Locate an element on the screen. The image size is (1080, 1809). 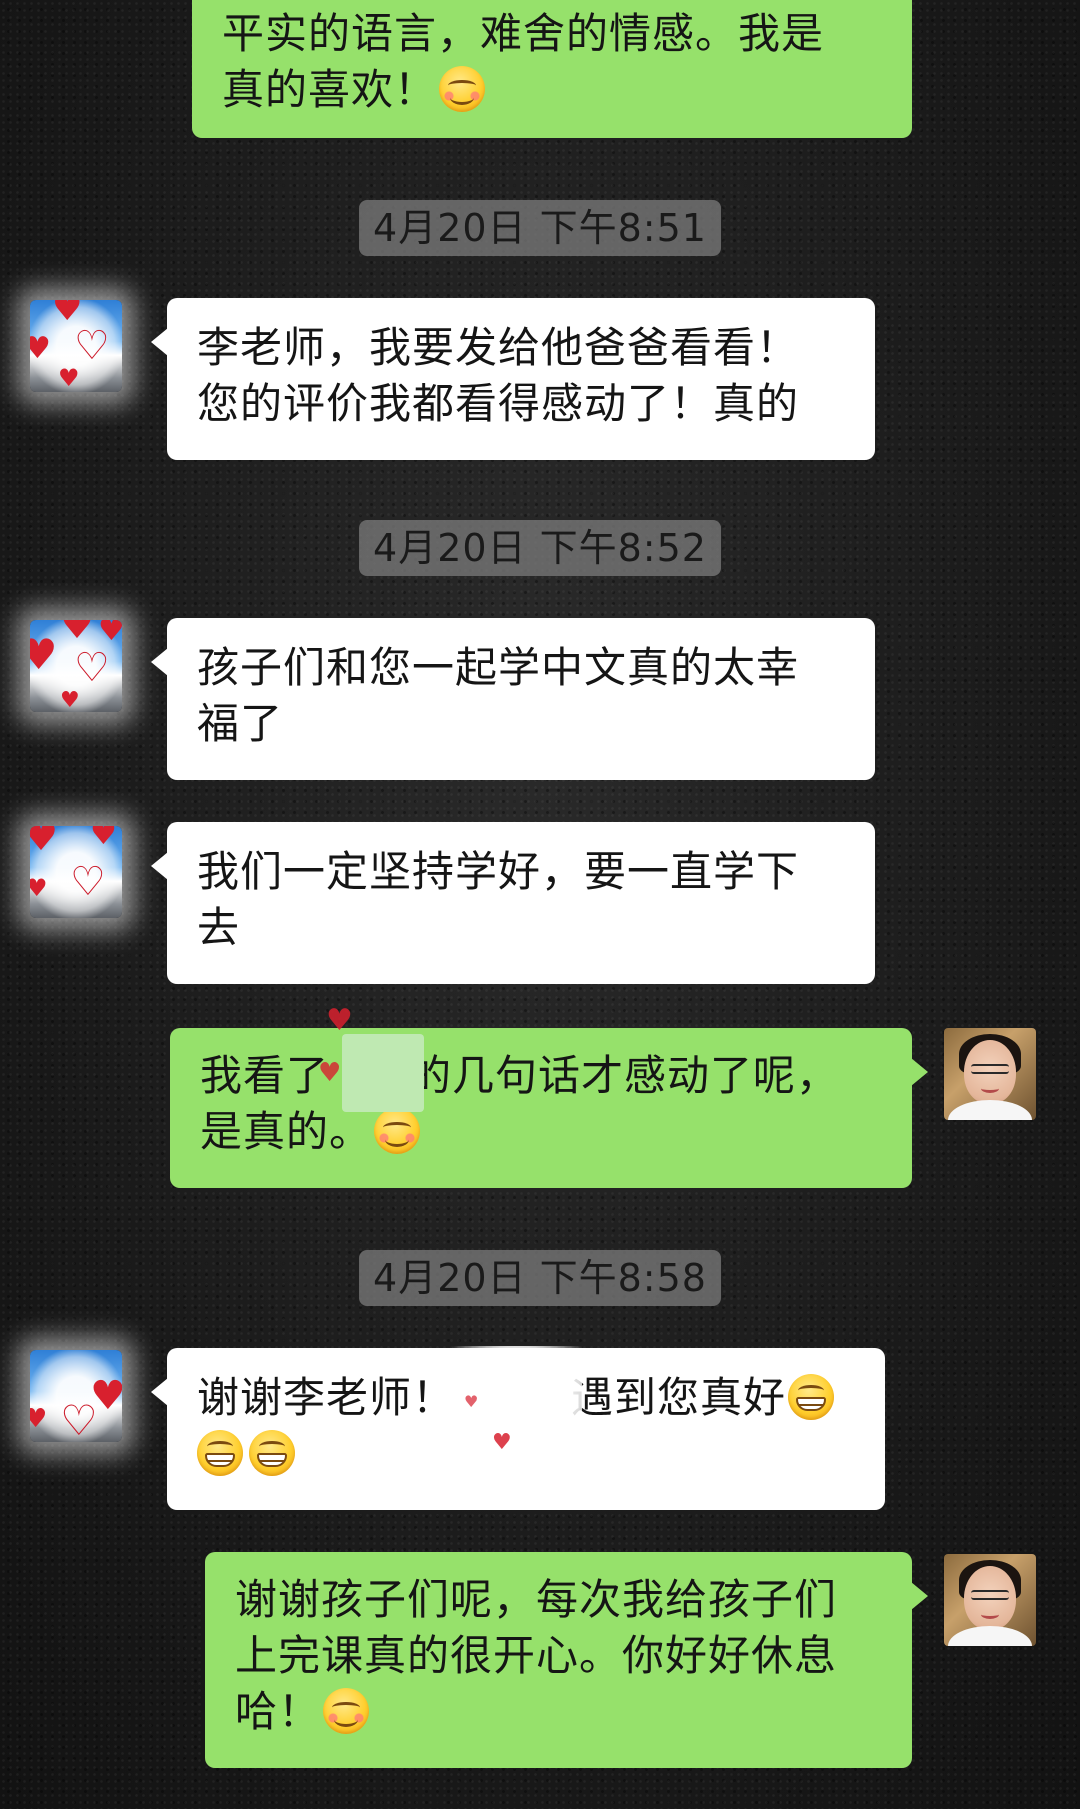
outgoing-message-bubble: 谢谢孩子们呢，每次我给孩子们 上完课真的很开心。你好好休息 哈！ is located at coordinates (566, 1660).